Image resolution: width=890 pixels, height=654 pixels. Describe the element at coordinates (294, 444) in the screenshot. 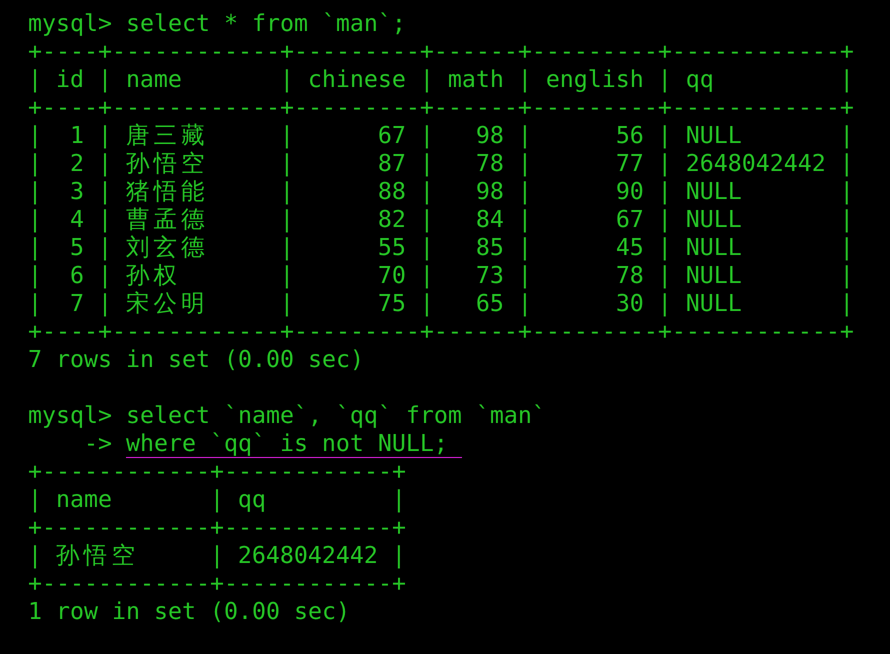

I see `command-text: where `qq` is not NULL;` at that location.